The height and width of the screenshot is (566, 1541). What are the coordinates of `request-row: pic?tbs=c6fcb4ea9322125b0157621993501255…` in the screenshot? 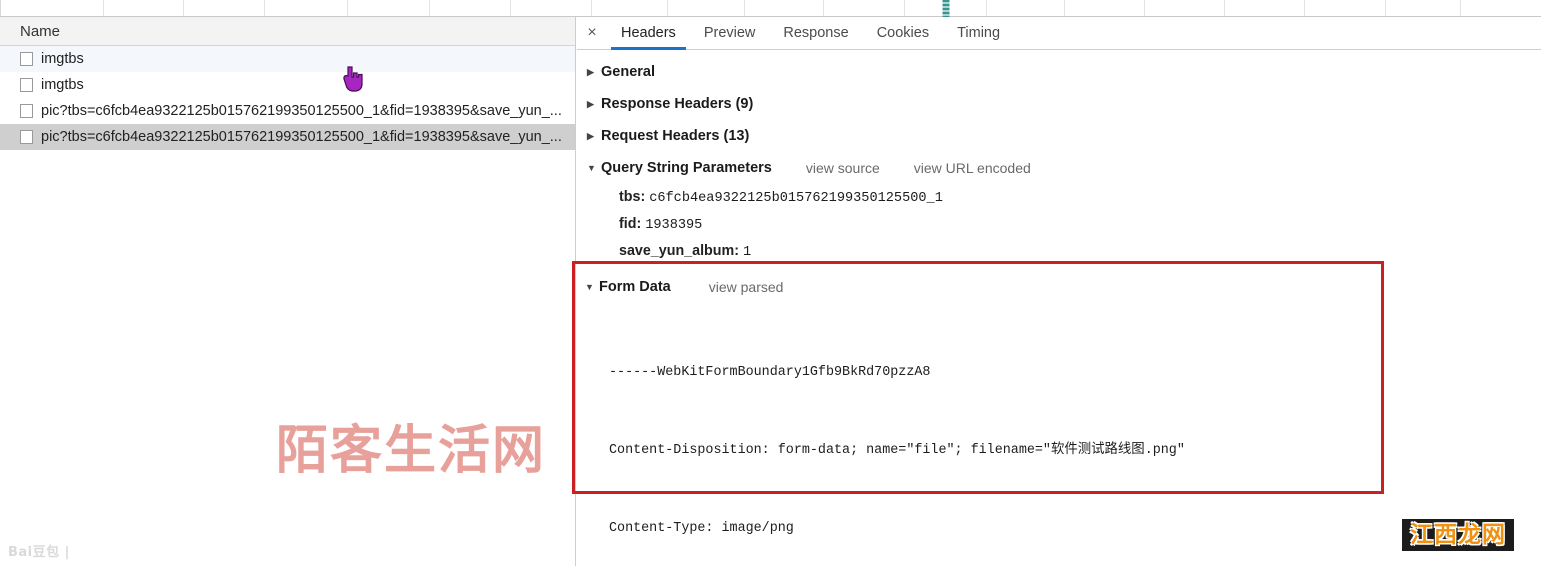 It's located at (287, 111).